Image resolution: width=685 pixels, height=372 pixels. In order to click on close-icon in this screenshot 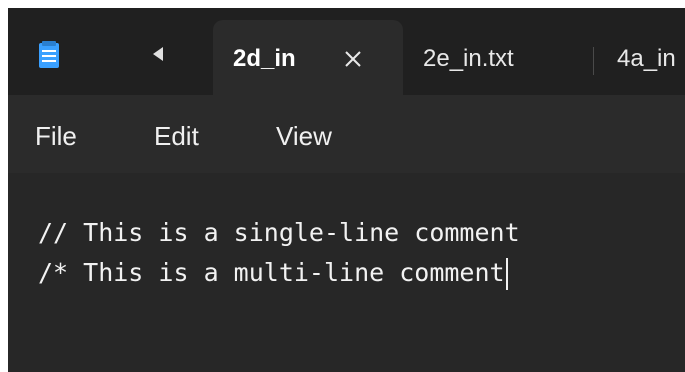, I will do `click(353, 58)`.